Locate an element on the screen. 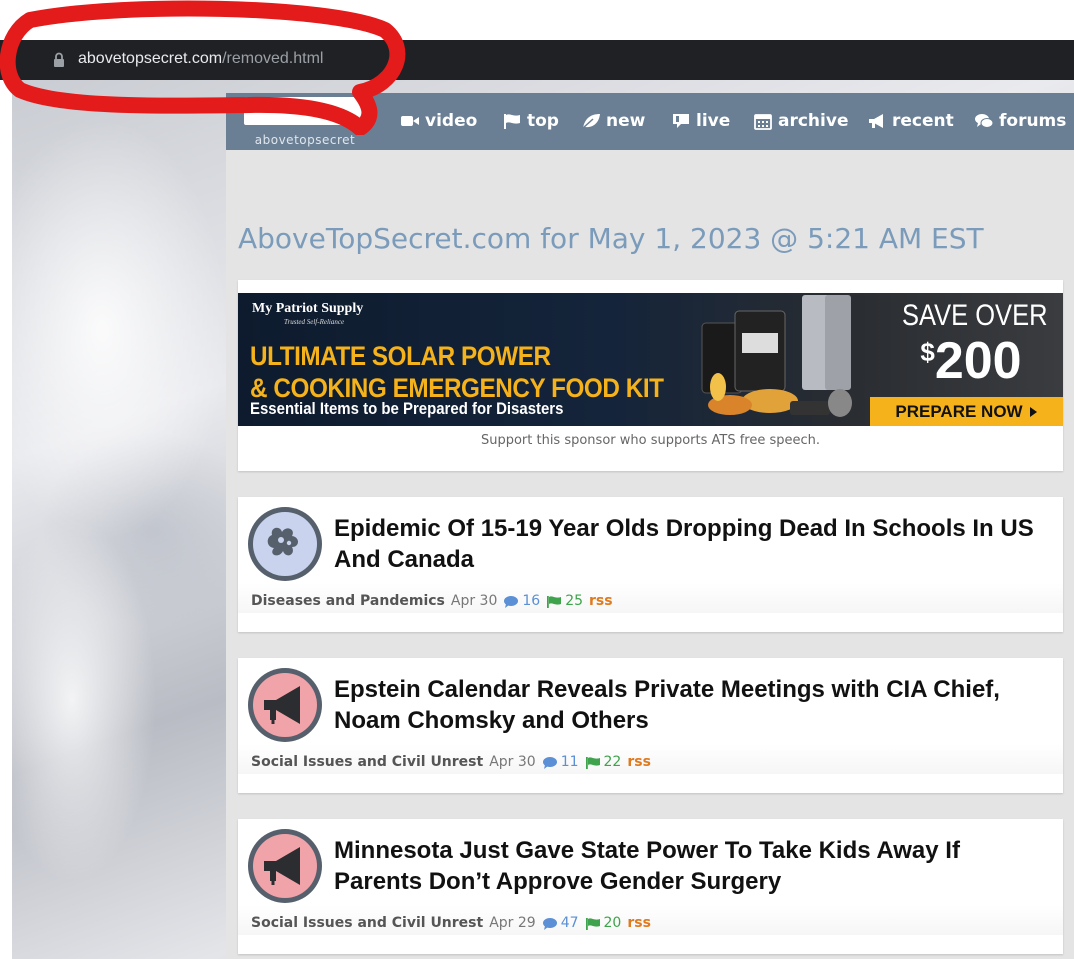 This screenshot has height=959, width=1074. nav-top-label: top is located at coordinates (543, 121).